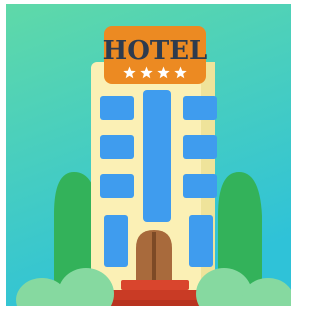 This screenshot has height=313, width=320. What do you see at coordinates (155, 51) in the screenshot?
I see `hotel-sign-label: HOTEL` at bounding box center [155, 51].